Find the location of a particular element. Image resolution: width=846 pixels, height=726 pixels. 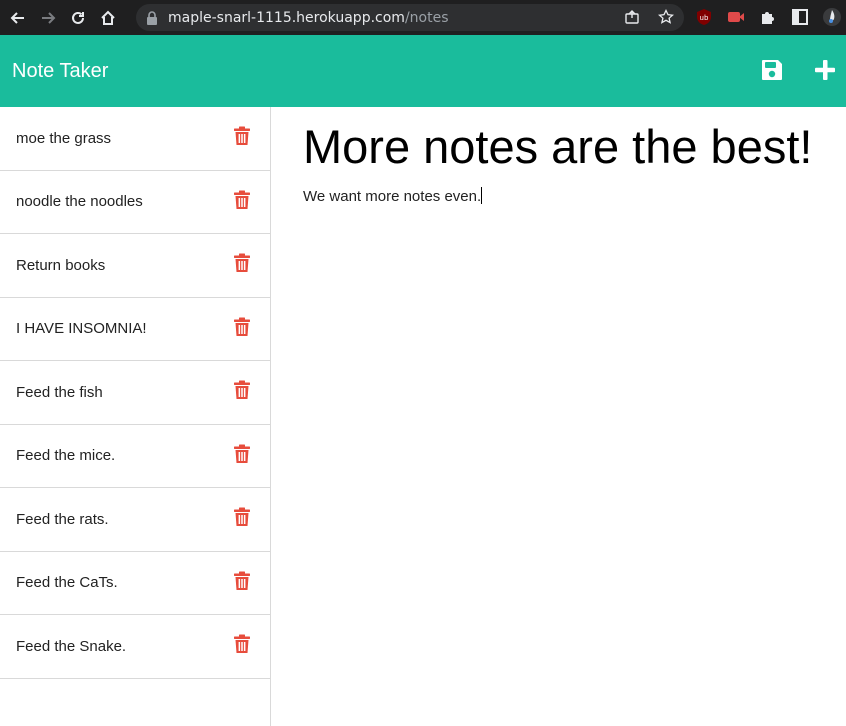

address-bar: maple-snarl-1115.herokuapp.com/notes is located at coordinates (410, 17).